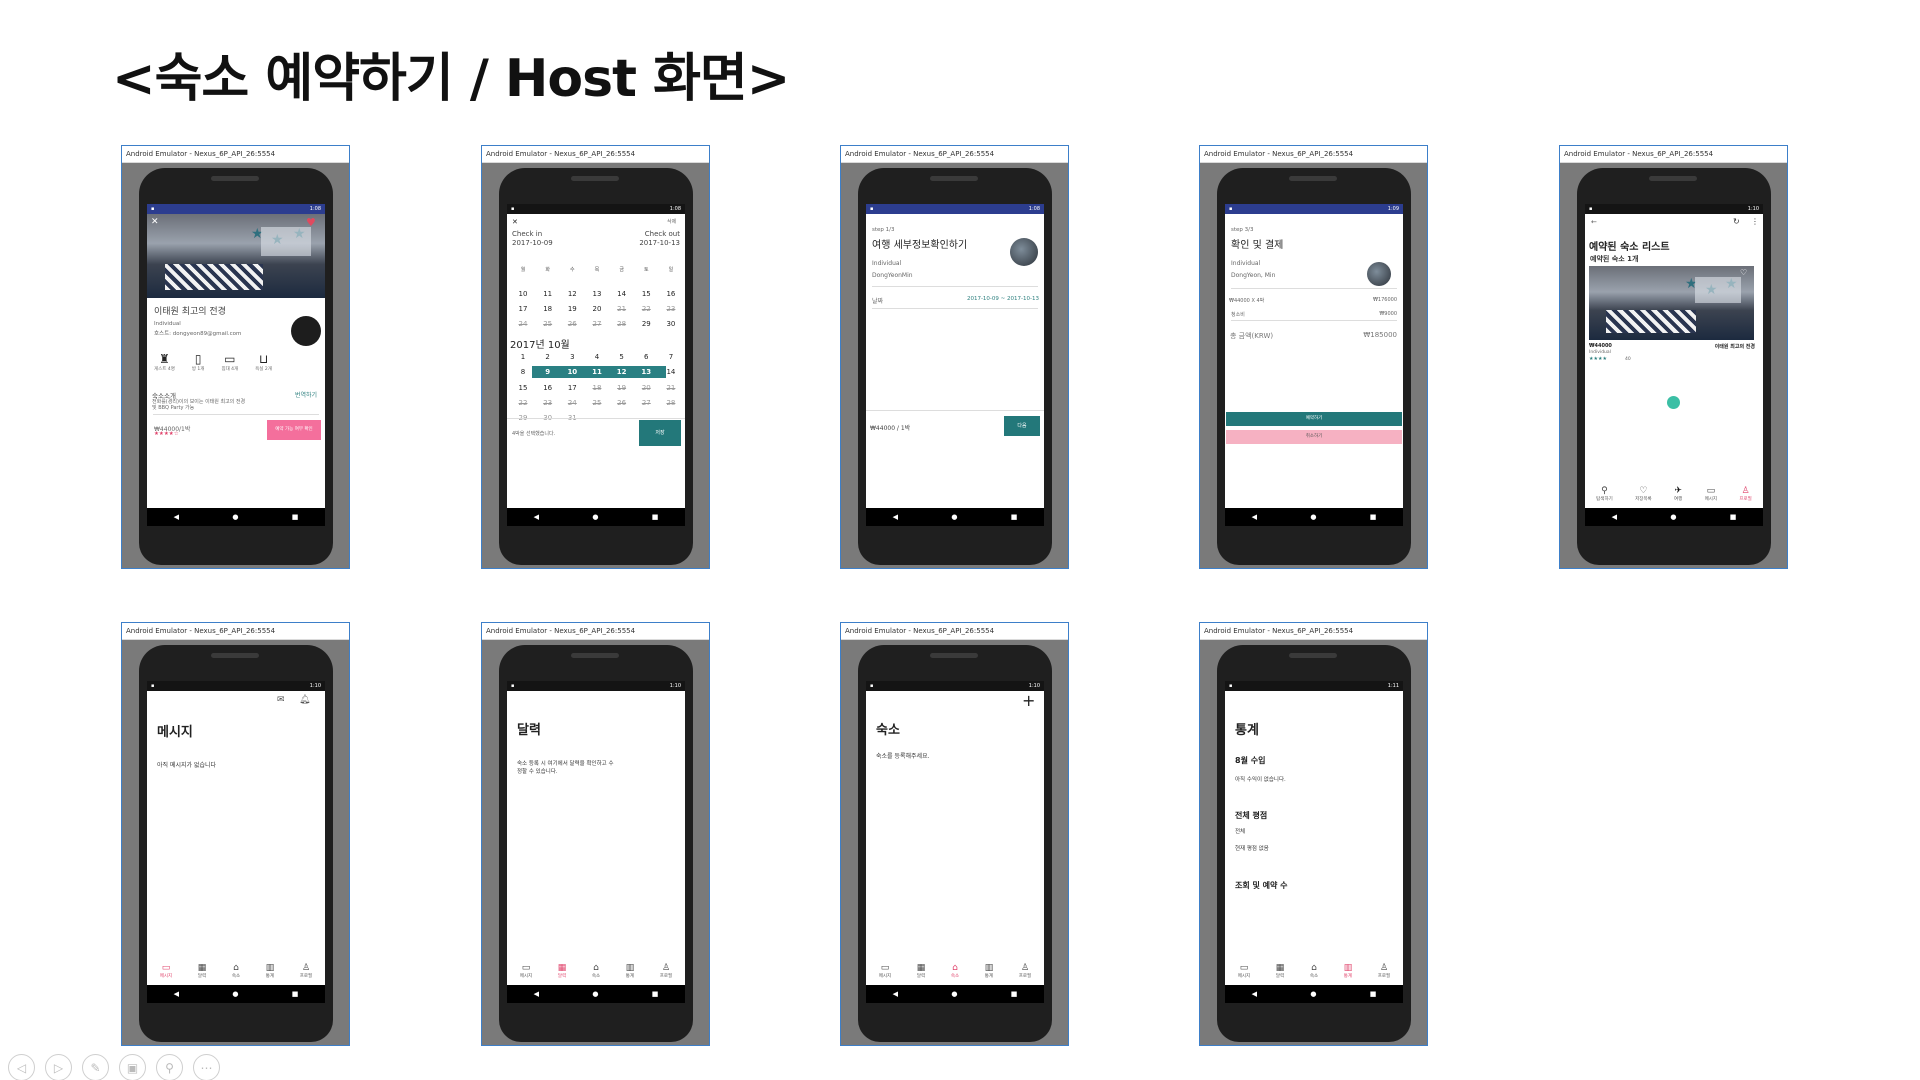 This screenshot has width=1920, height=1080. I want to click on tab-trips: ✈ 여행, so click(1678, 494).